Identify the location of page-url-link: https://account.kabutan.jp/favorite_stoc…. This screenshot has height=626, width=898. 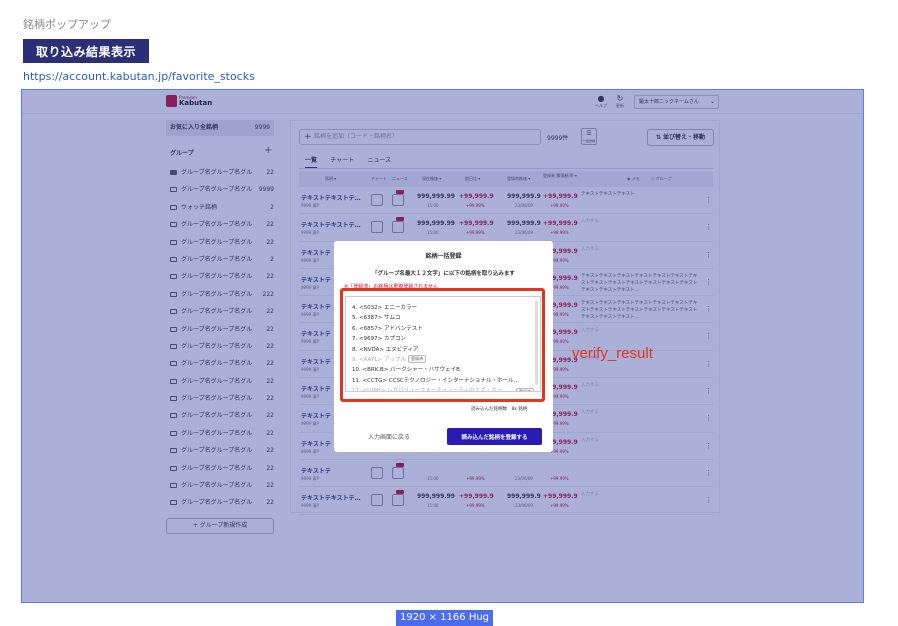
(139, 76).